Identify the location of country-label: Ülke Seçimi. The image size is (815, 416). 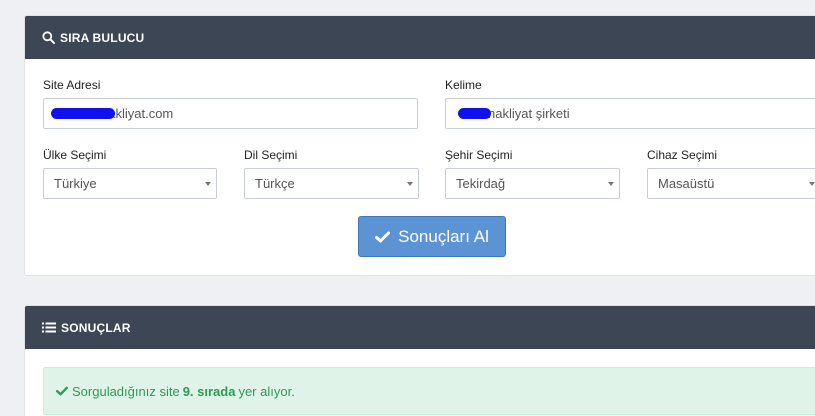
(75, 155).